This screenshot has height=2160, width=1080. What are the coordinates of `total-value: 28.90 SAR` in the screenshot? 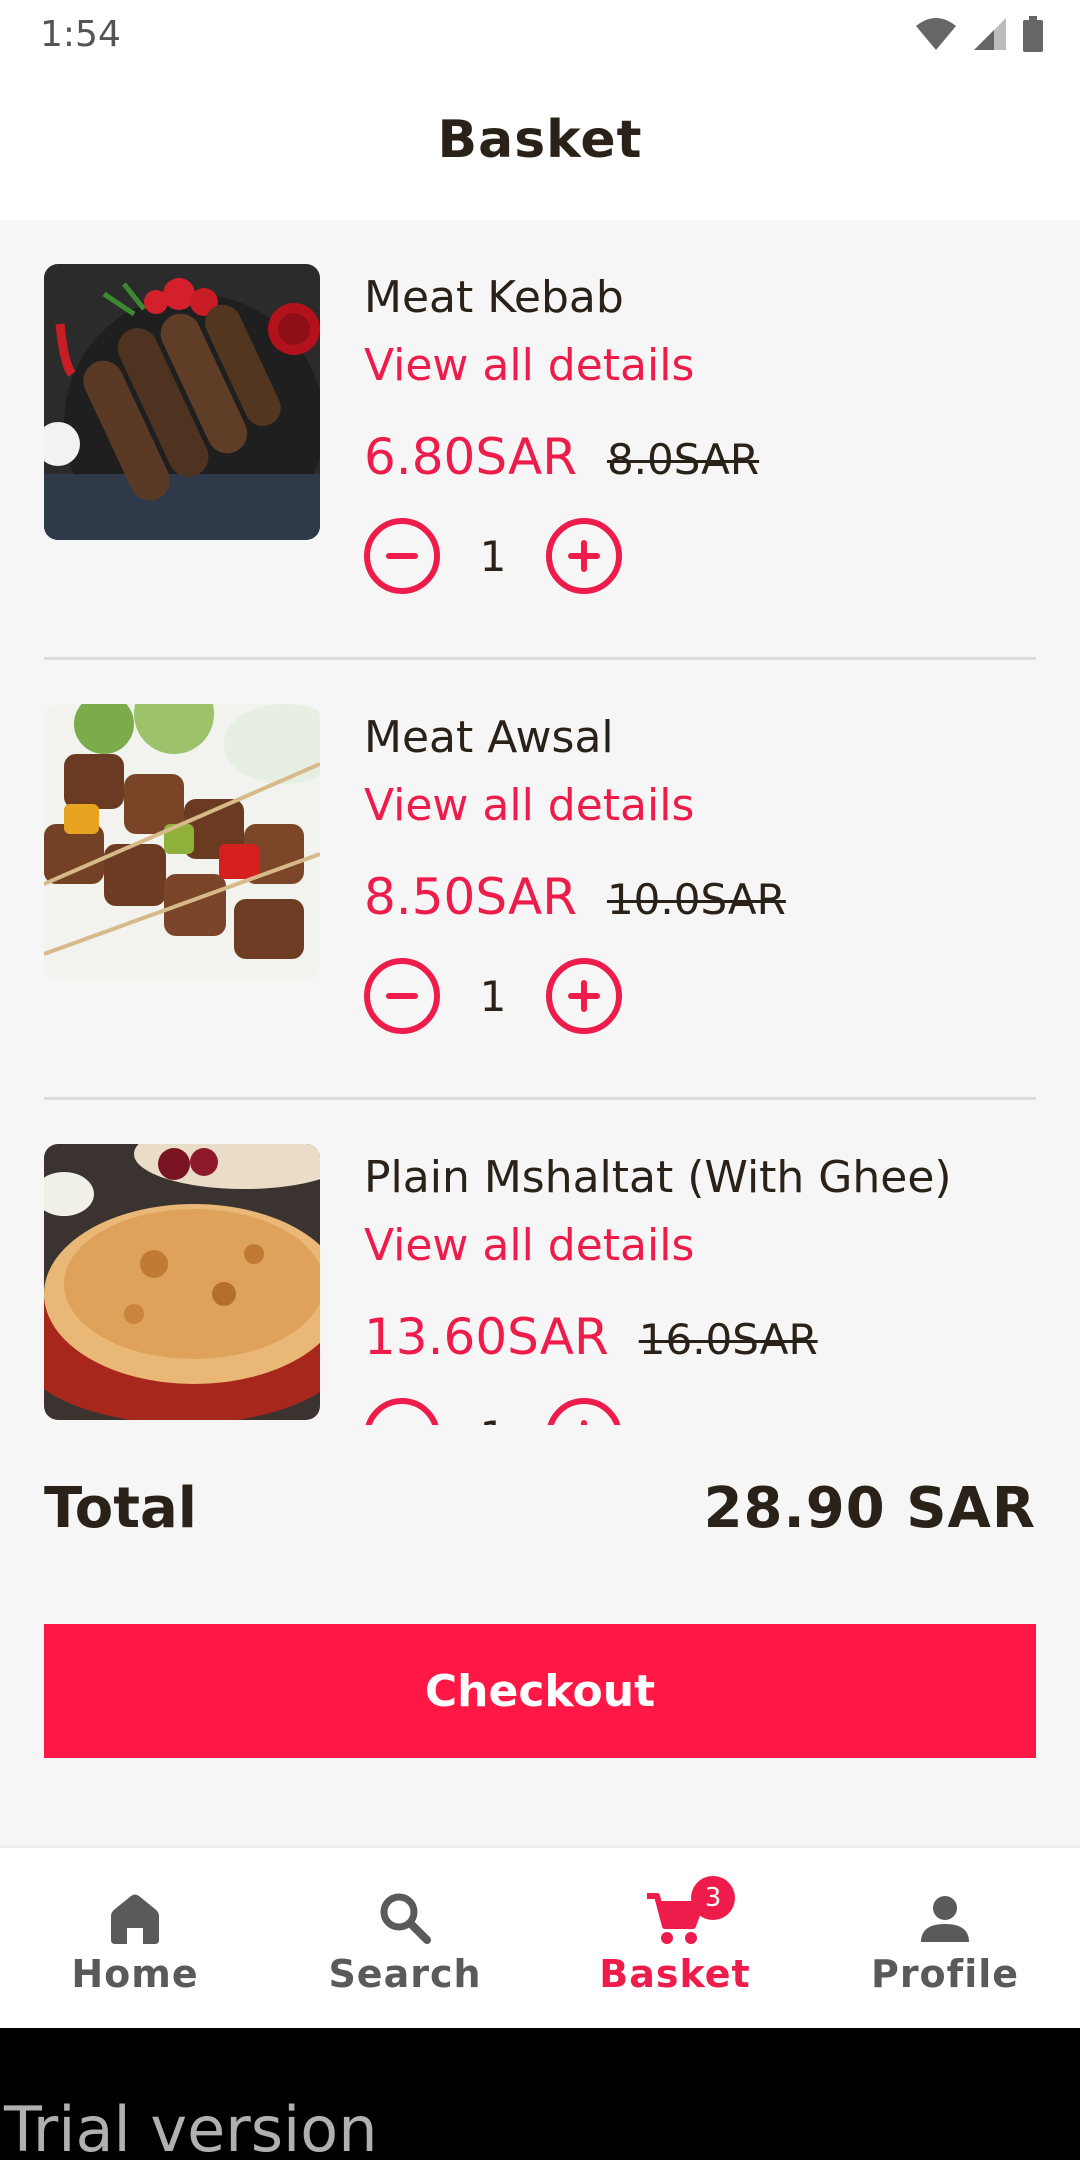 It's located at (869, 1508).